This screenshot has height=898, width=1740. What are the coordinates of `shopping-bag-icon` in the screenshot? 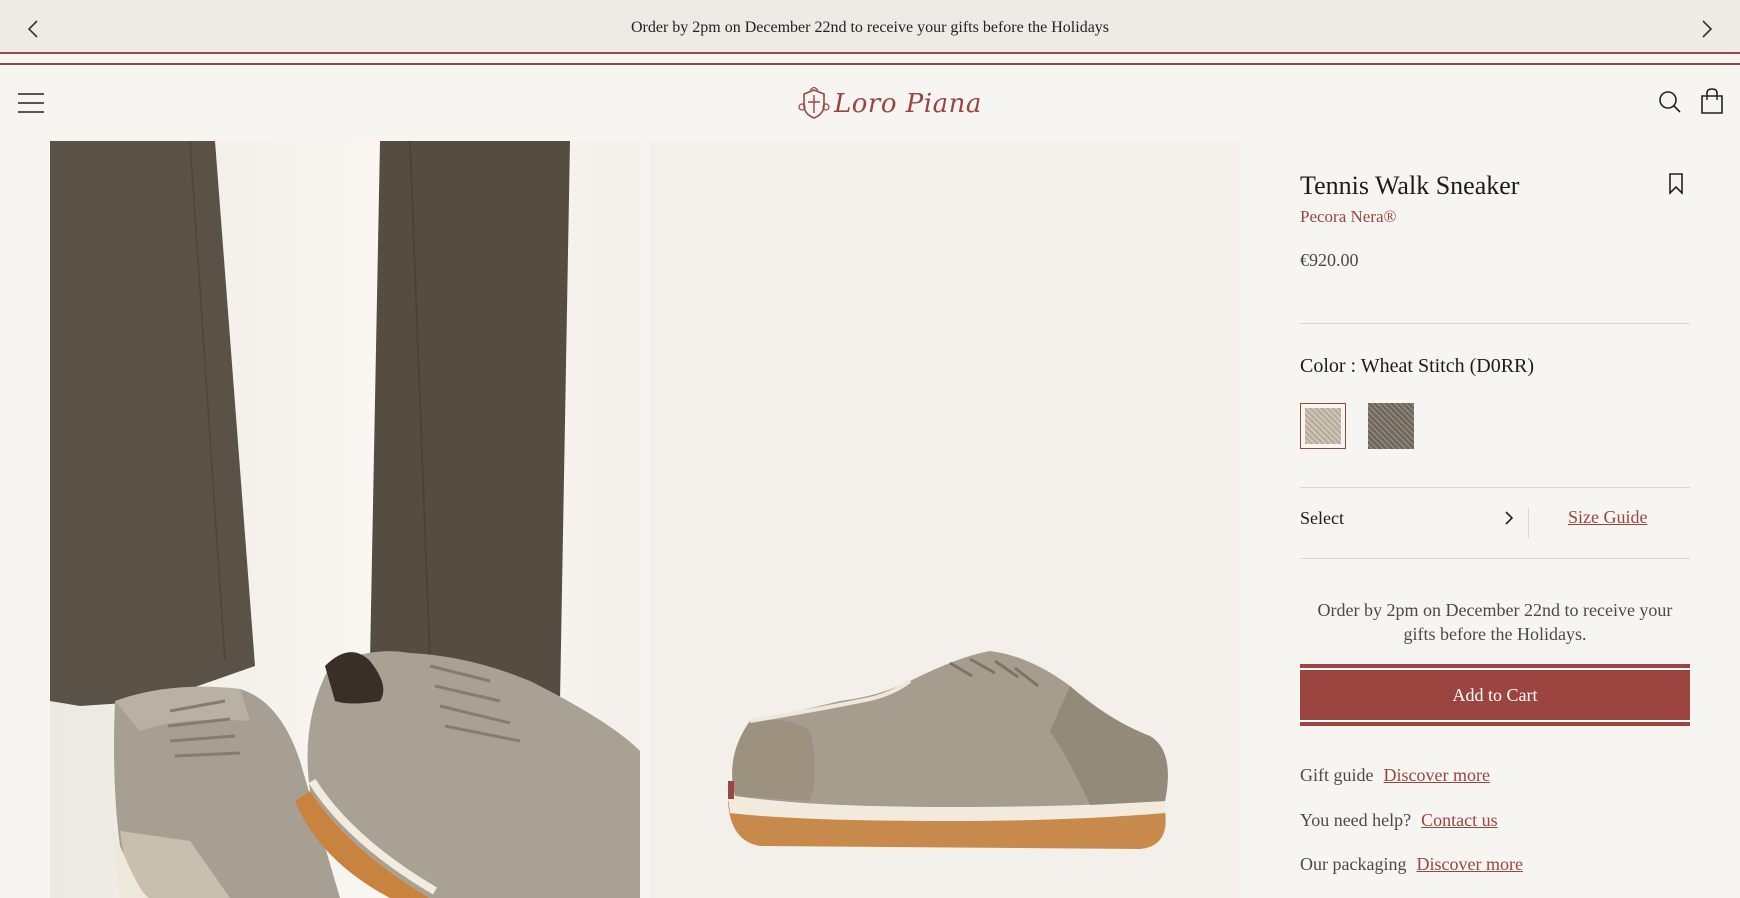 It's located at (1712, 101).